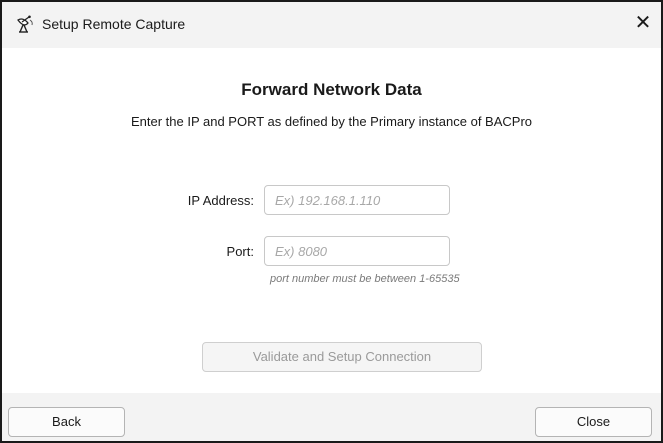  I want to click on window-title: Setup Remote Capture, so click(114, 24).